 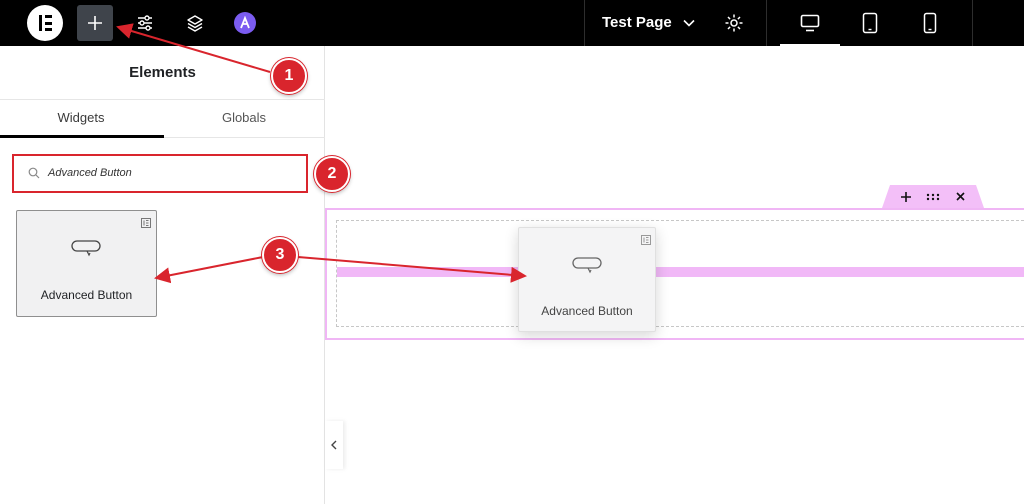 I want to click on tab-widgets: Widgets, so click(x=81, y=117).